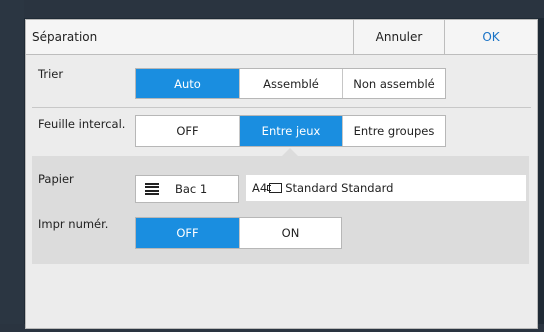  Describe the element at coordinates (398, 37) in the screenshot. I see `cancel-button: Annuler` at that location.